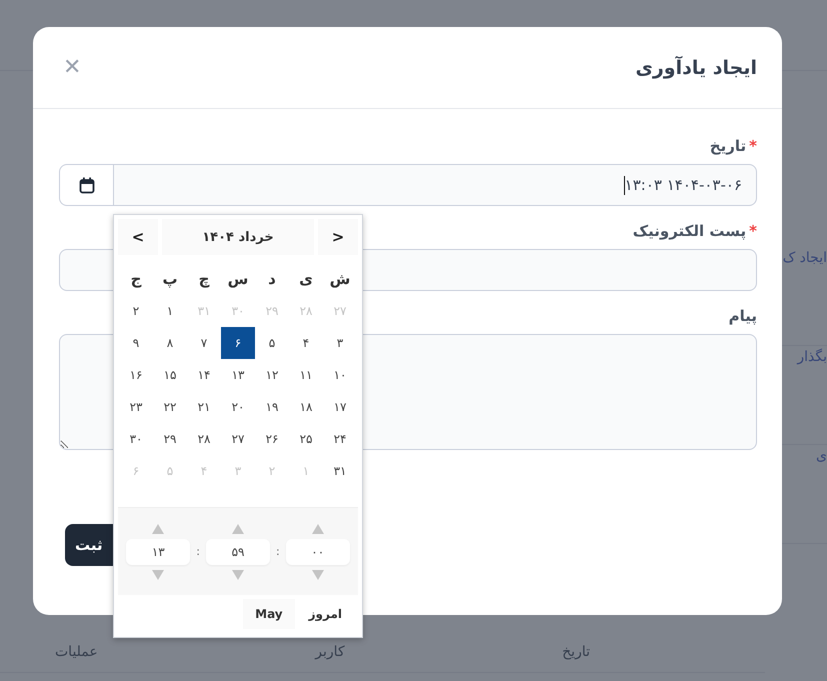 This screenshot has width=827, height=681. I want to click on field-label: تاریخ, so click(728, 146).